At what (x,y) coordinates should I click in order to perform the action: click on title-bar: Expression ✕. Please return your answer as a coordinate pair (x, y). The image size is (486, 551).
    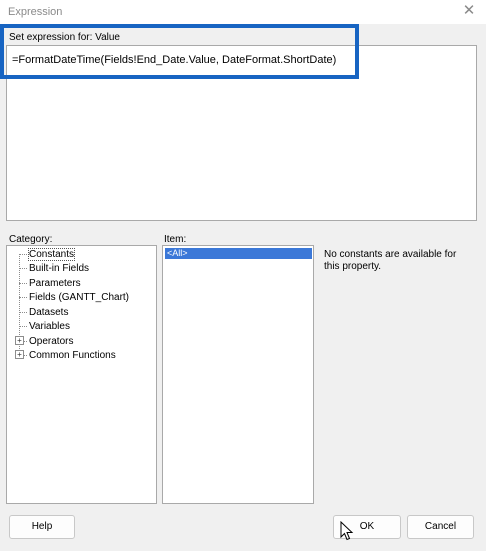
    Looking at the image, I should click on (243, 12).